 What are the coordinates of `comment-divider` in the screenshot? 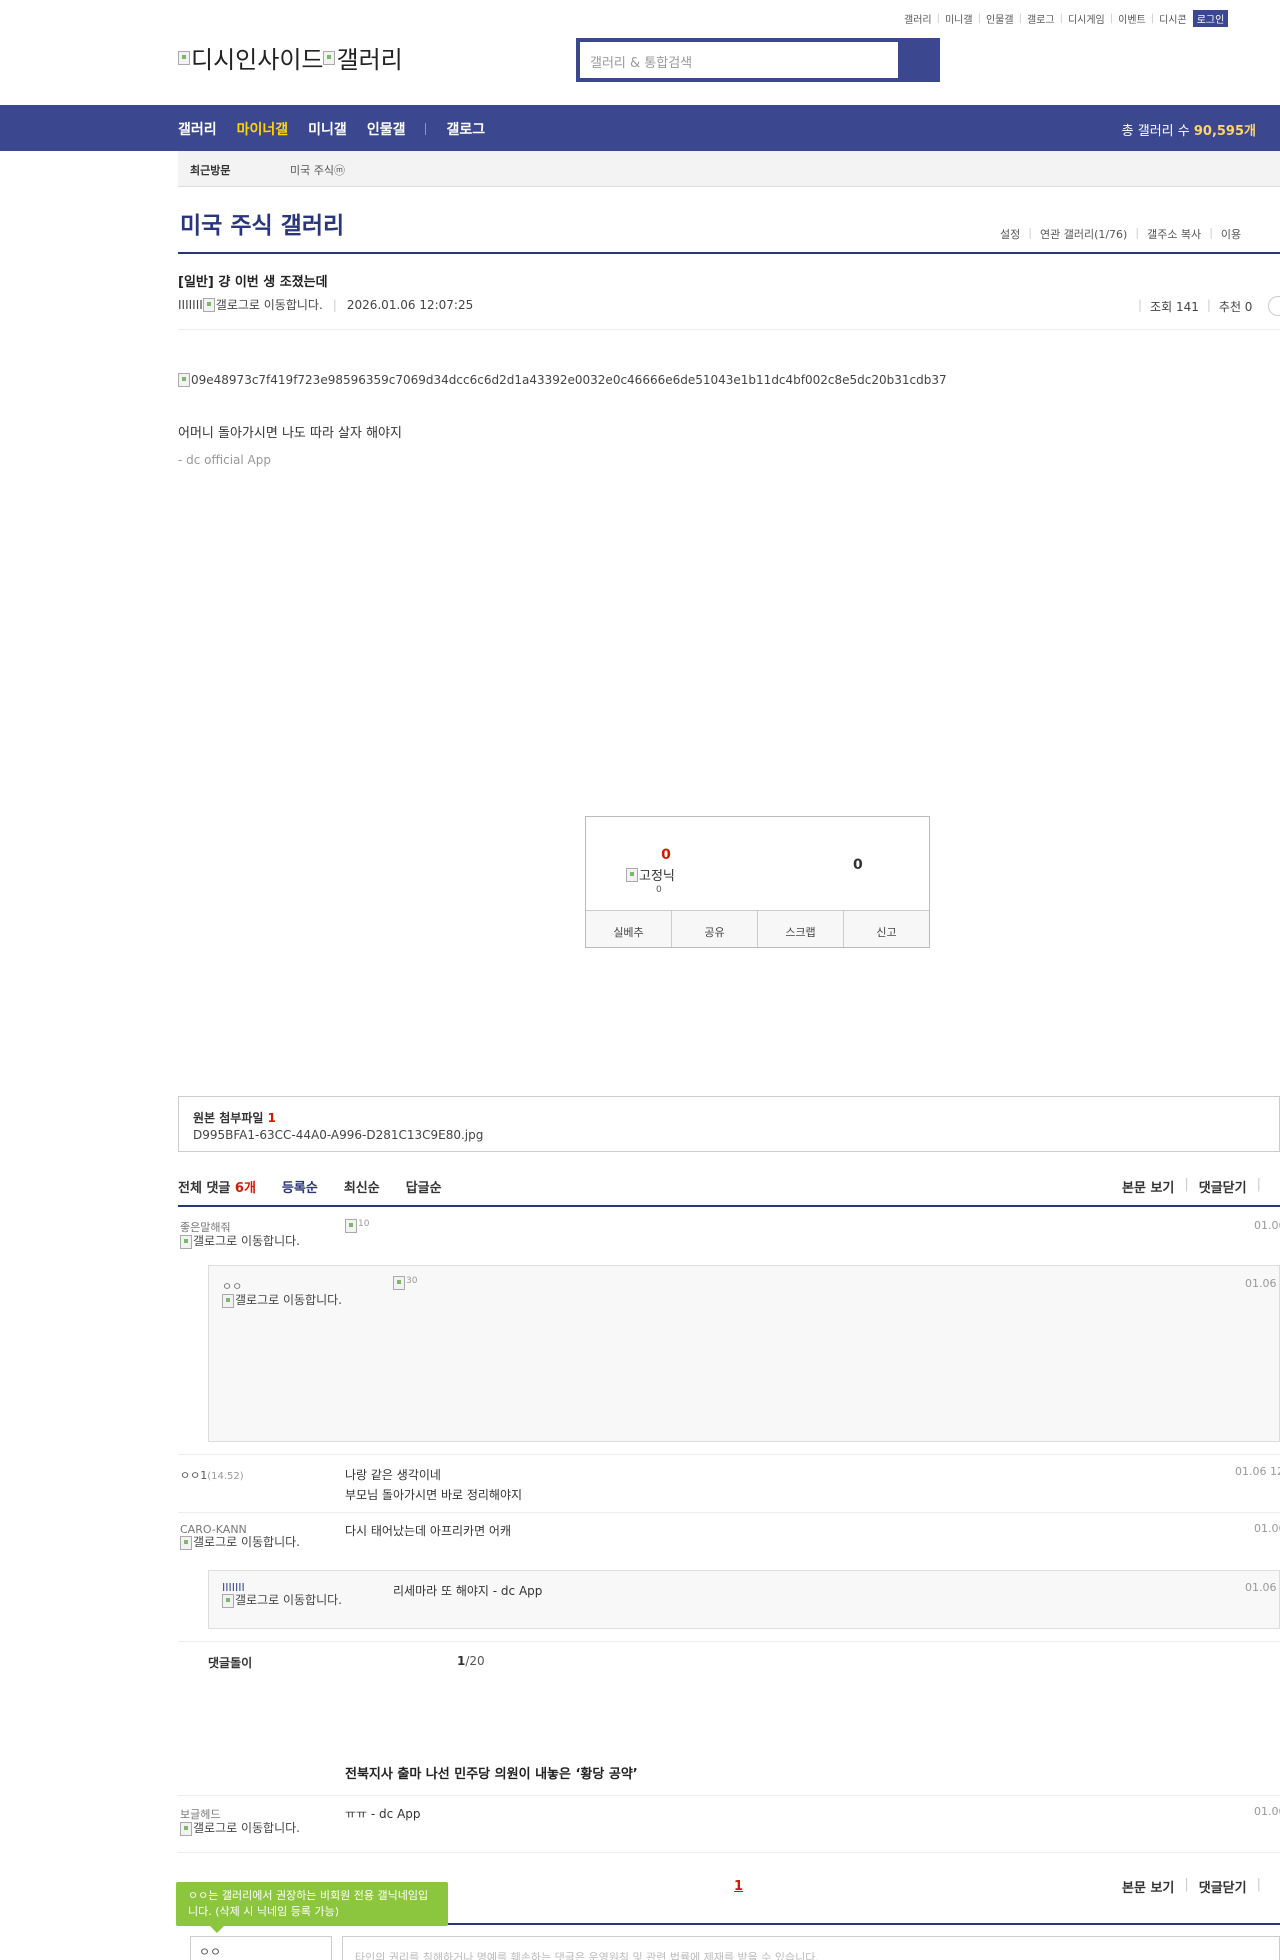 It's located at (729, 1512).